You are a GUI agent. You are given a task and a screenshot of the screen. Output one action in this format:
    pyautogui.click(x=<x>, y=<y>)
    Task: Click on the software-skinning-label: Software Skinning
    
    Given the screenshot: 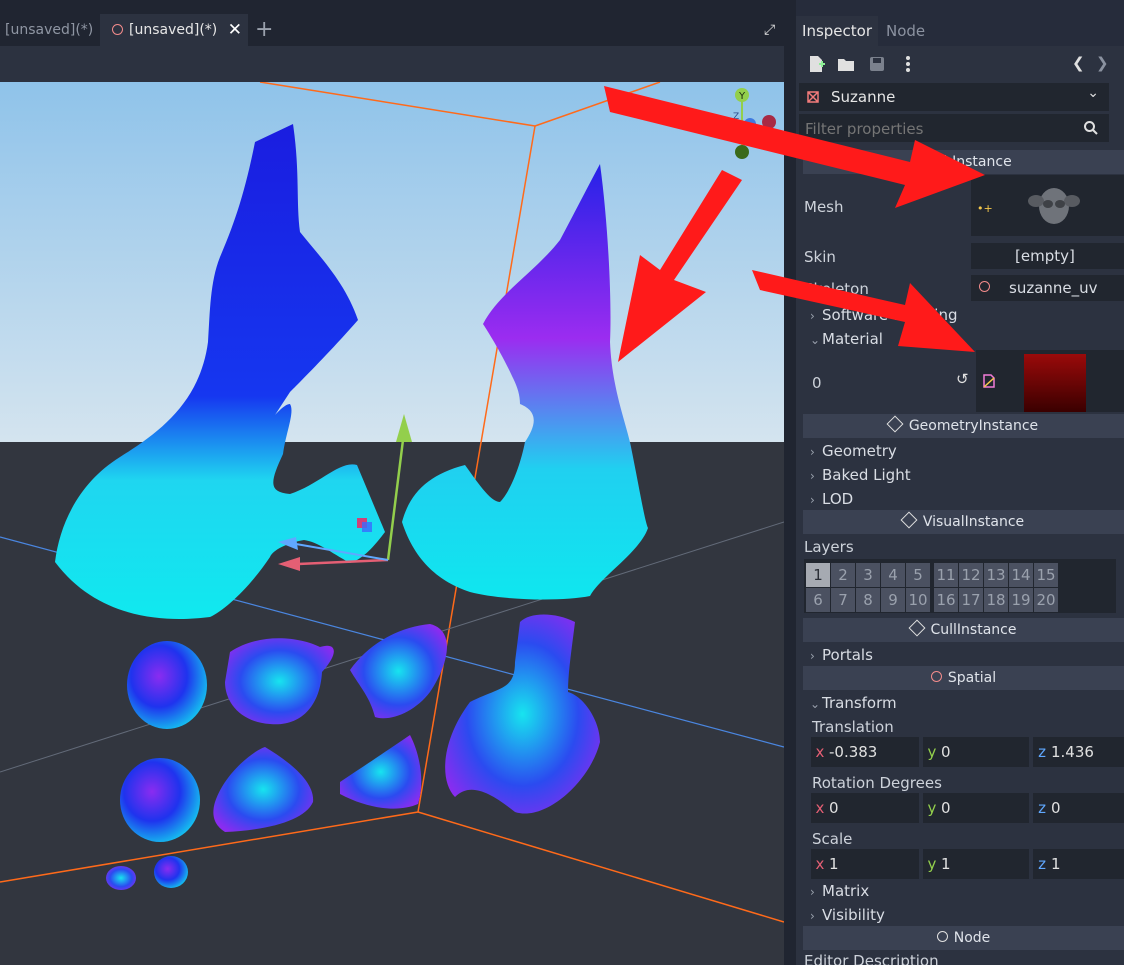 What is the action you would take?
    pyautogui.click(x=890, y=315)
    